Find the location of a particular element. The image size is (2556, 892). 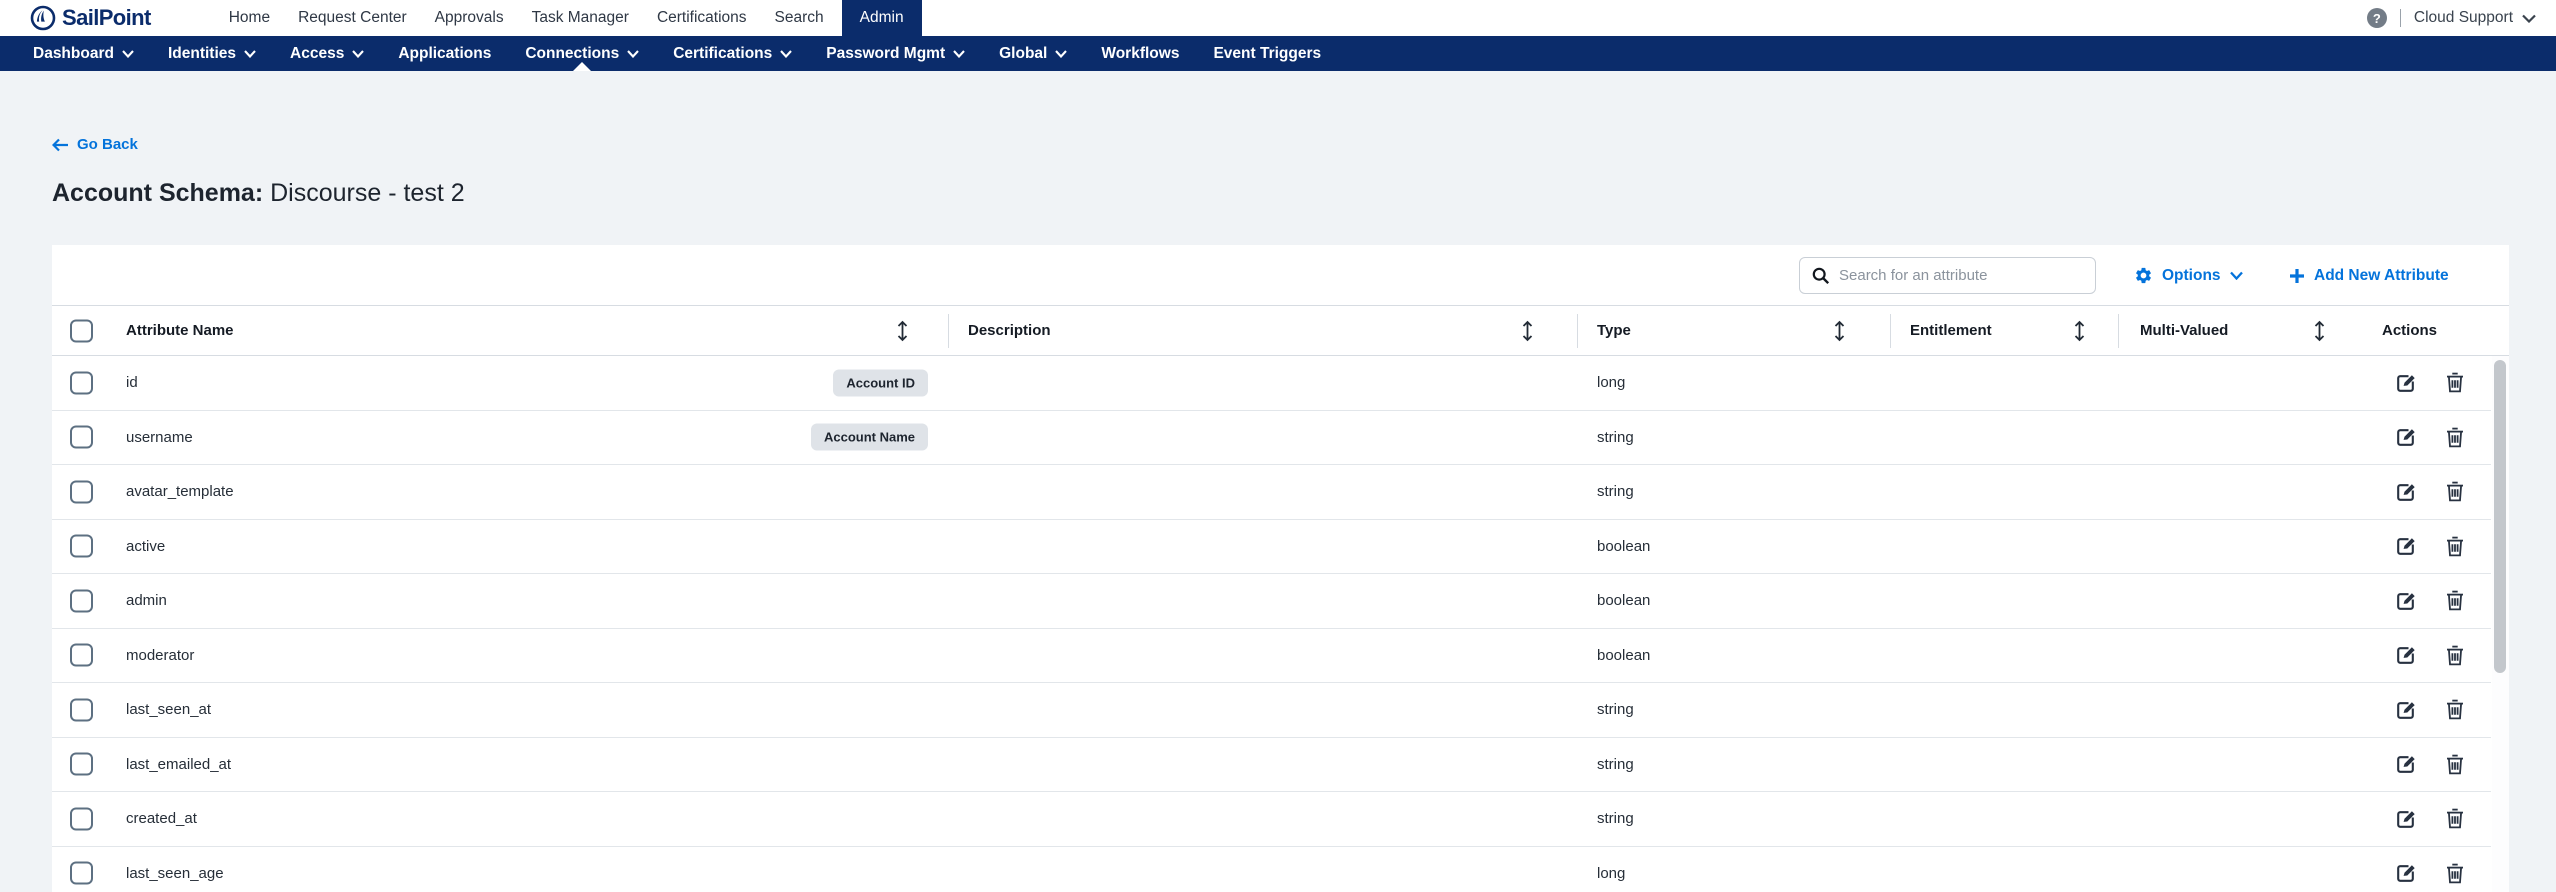

column-header-attribute-name: Attribute Name is located at coordinates (180, 330).